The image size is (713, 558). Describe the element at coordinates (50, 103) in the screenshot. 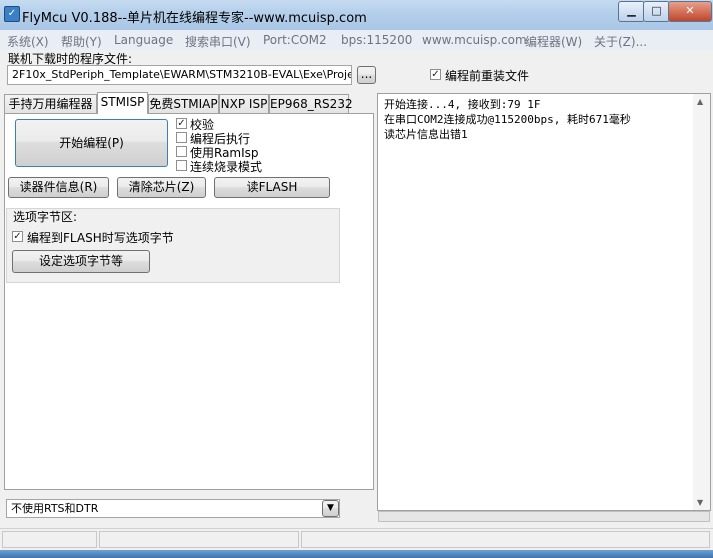

I see `tab-handheld-programmer: 手持万用编程器` at that location.